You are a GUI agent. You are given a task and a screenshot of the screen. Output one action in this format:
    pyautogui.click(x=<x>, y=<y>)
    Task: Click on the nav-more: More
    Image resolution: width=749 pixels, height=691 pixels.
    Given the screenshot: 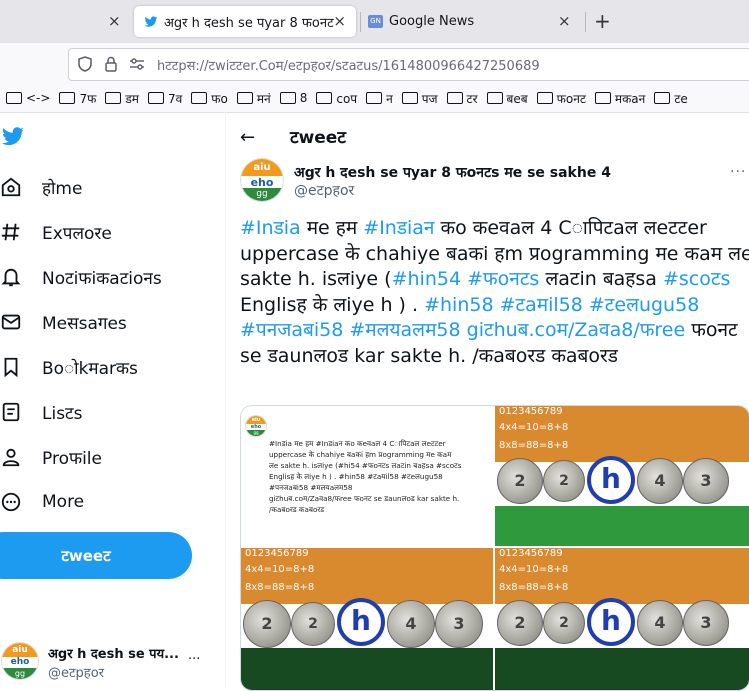 What is the action you would take?
    pyautogui.click(x=42, y=502)
    